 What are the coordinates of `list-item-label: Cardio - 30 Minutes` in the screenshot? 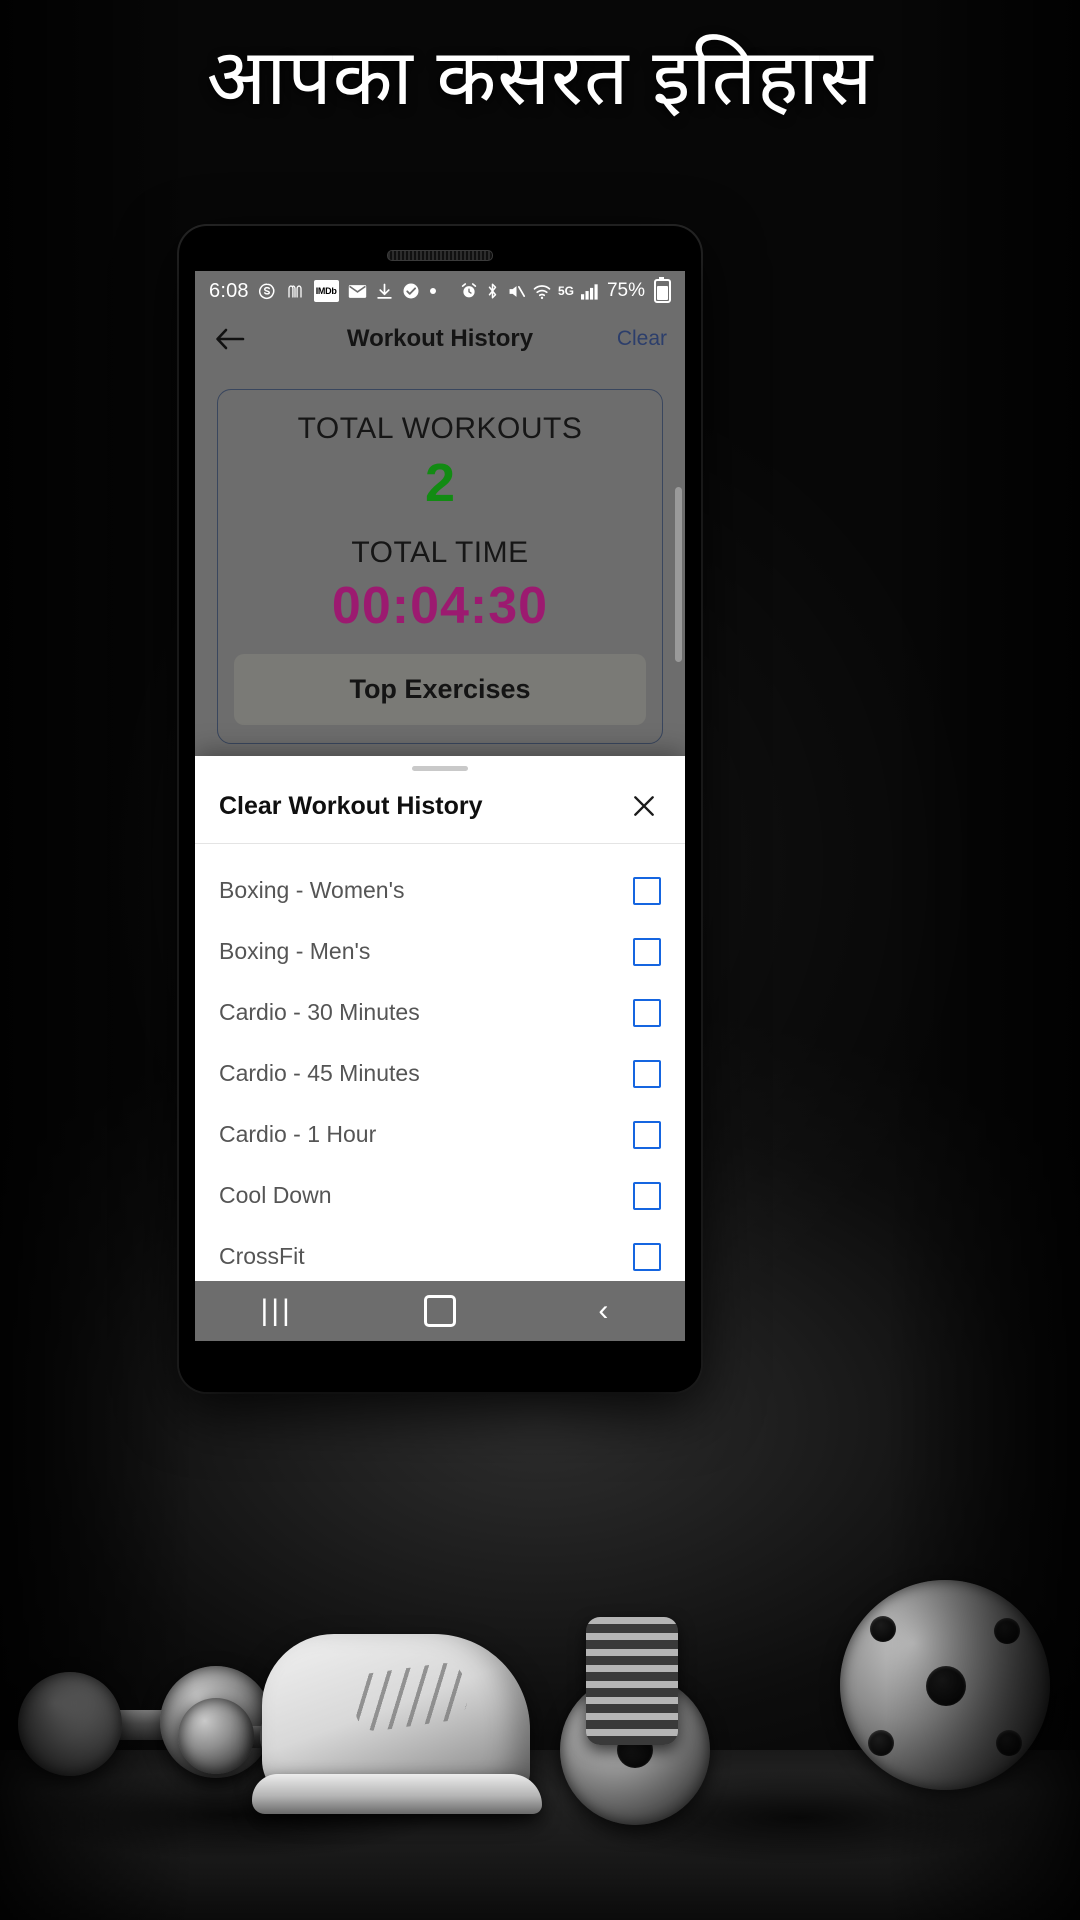 It's located at (319, 1012).